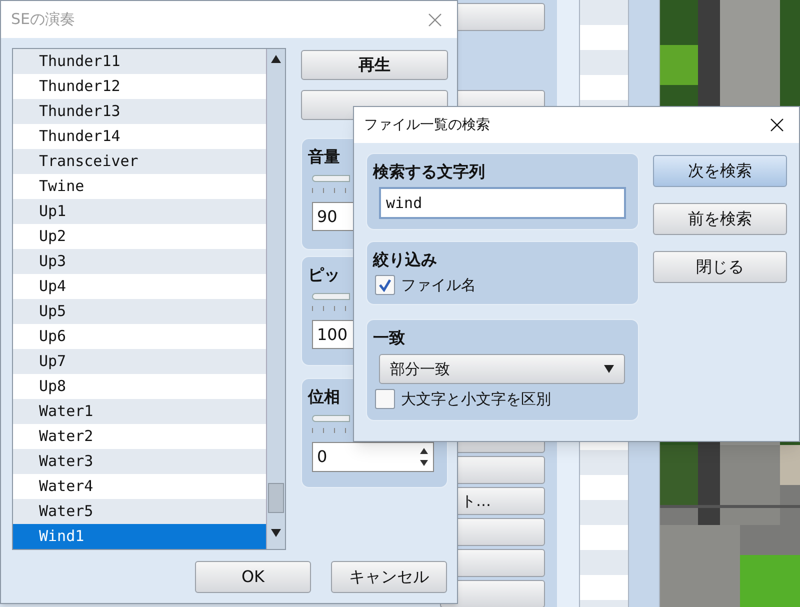  Describe the element at coordinates (139, 111) in the screenshot. I see `list-item: Thunder13` at that location.